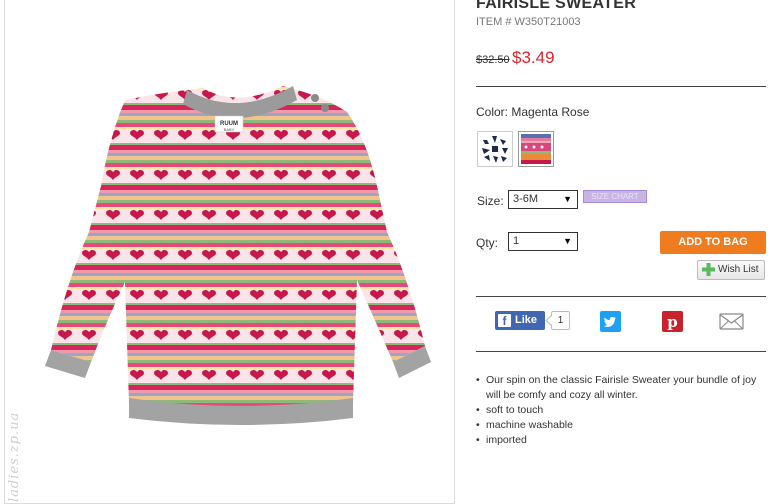 The width and height of the screenshot is (774, 504). Describe the element at coordinates (526, 199) in the screenshot. I see `size-selected-value: 3-6M` at that location.